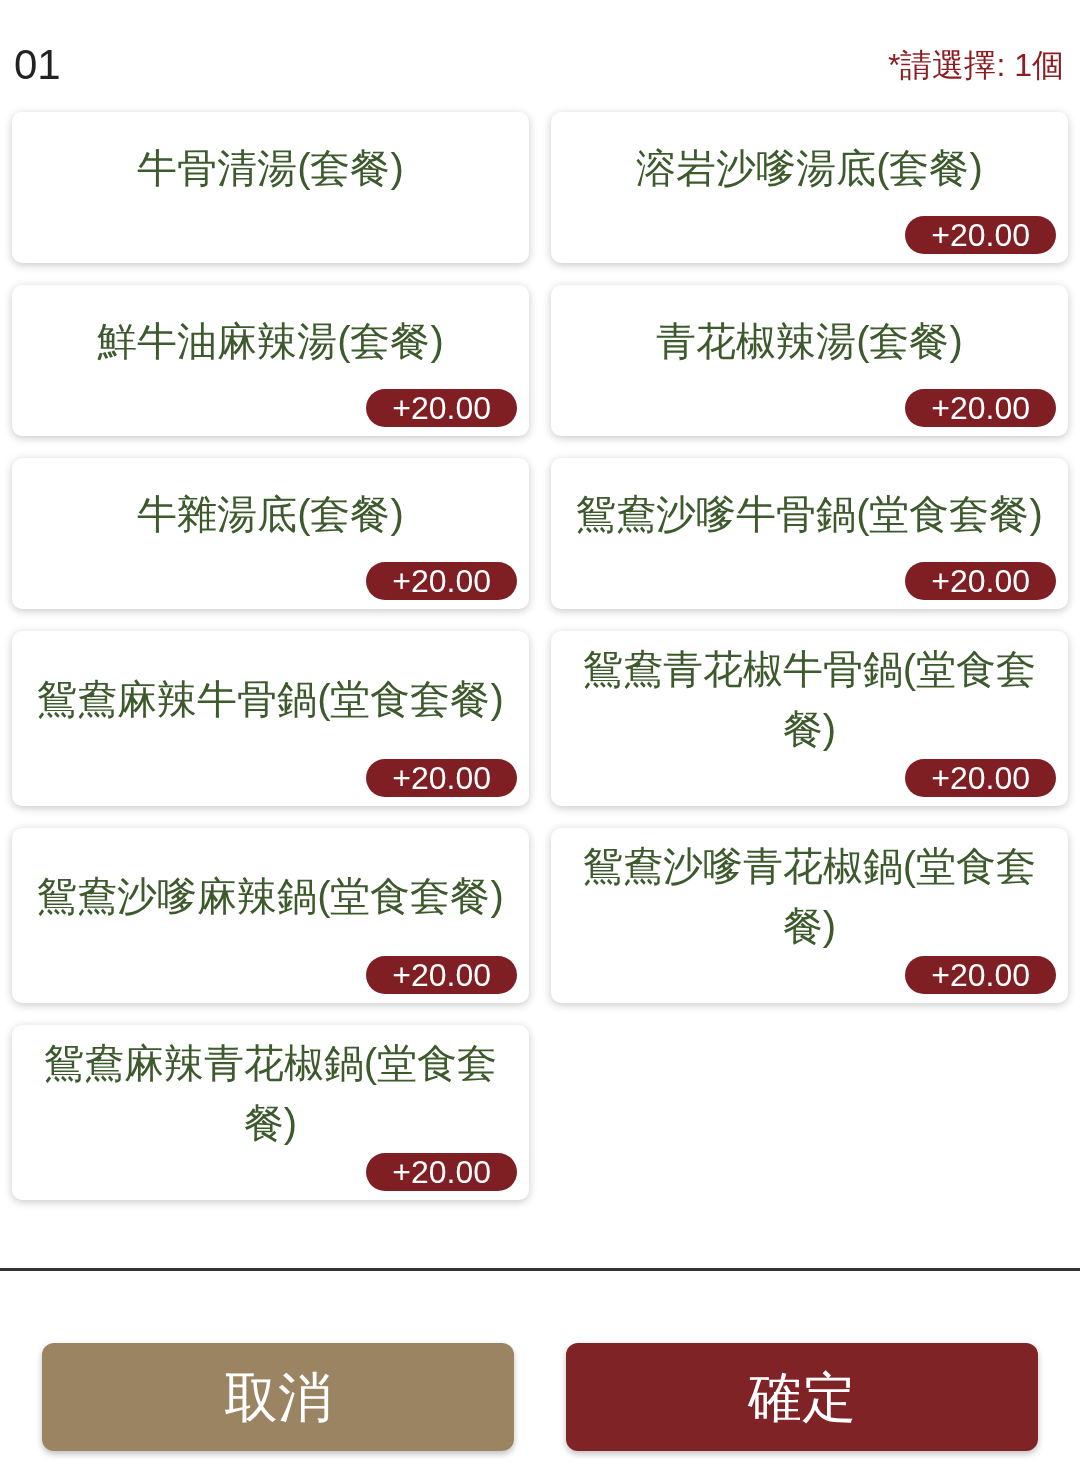  What do you see at coordinates (270, 514) in the screenshot?
I see `option-name: 牛雜湯底(套餐)` at bounding box center [270, 514].